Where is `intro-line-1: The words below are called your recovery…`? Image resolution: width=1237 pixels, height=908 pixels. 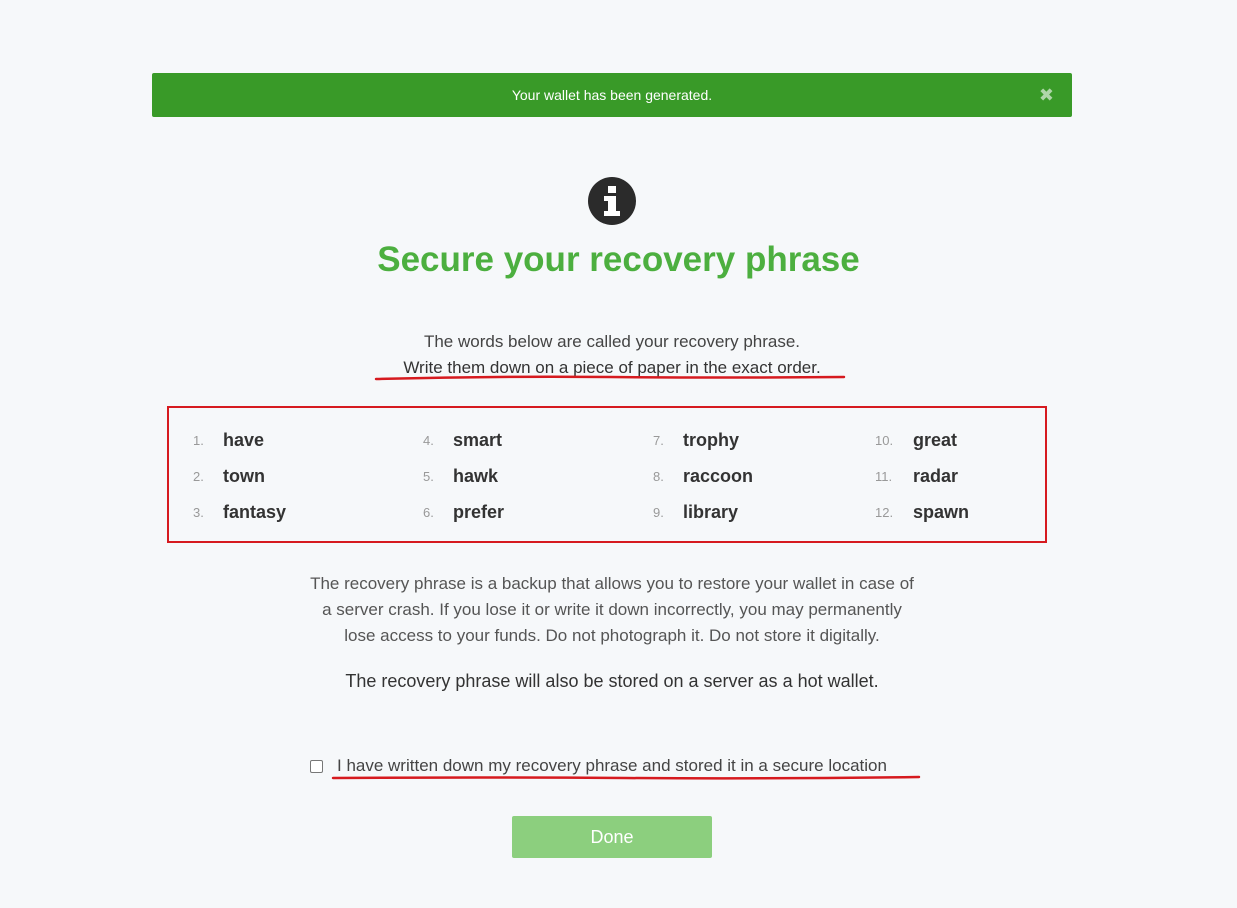
intro-line-1: The words below are called your recovery… is located at coordinates (612, 341).